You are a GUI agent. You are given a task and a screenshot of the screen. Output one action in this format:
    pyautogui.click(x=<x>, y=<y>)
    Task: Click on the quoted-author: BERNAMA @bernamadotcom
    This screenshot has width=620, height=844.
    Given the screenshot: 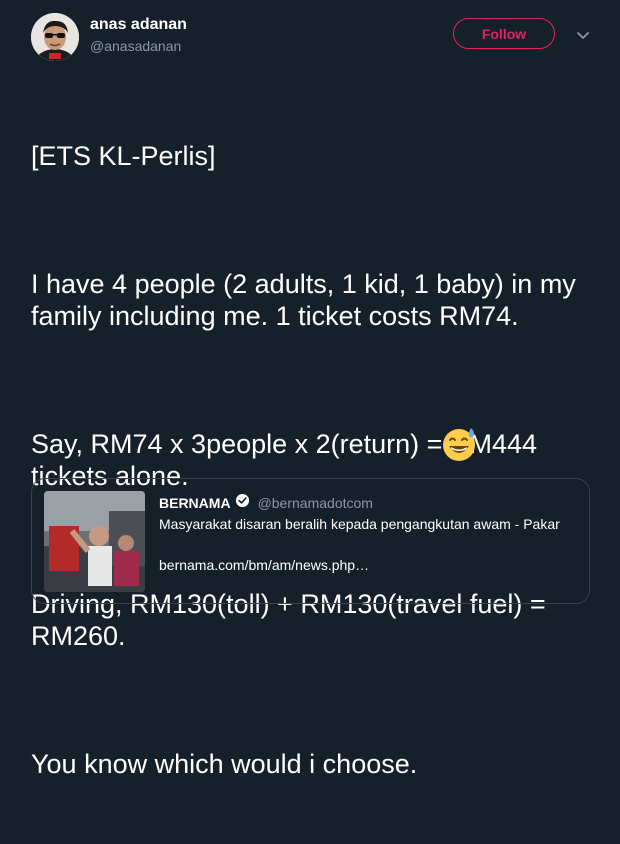 What is the action you would take?
    pyautogui.click(x=266, y=502)
    